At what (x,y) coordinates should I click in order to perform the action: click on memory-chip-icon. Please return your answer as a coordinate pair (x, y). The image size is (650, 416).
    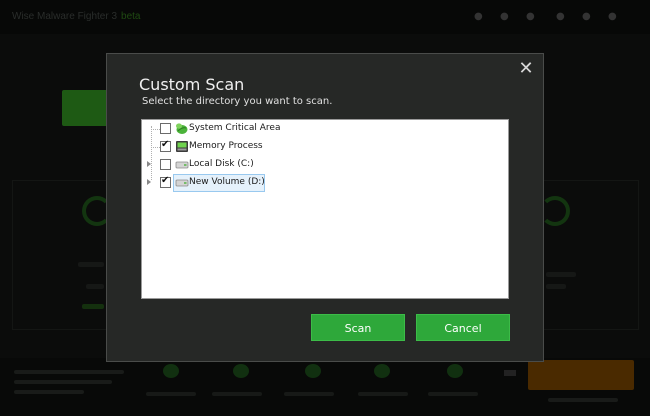
    Looking at the image, I should click on (182, 146).